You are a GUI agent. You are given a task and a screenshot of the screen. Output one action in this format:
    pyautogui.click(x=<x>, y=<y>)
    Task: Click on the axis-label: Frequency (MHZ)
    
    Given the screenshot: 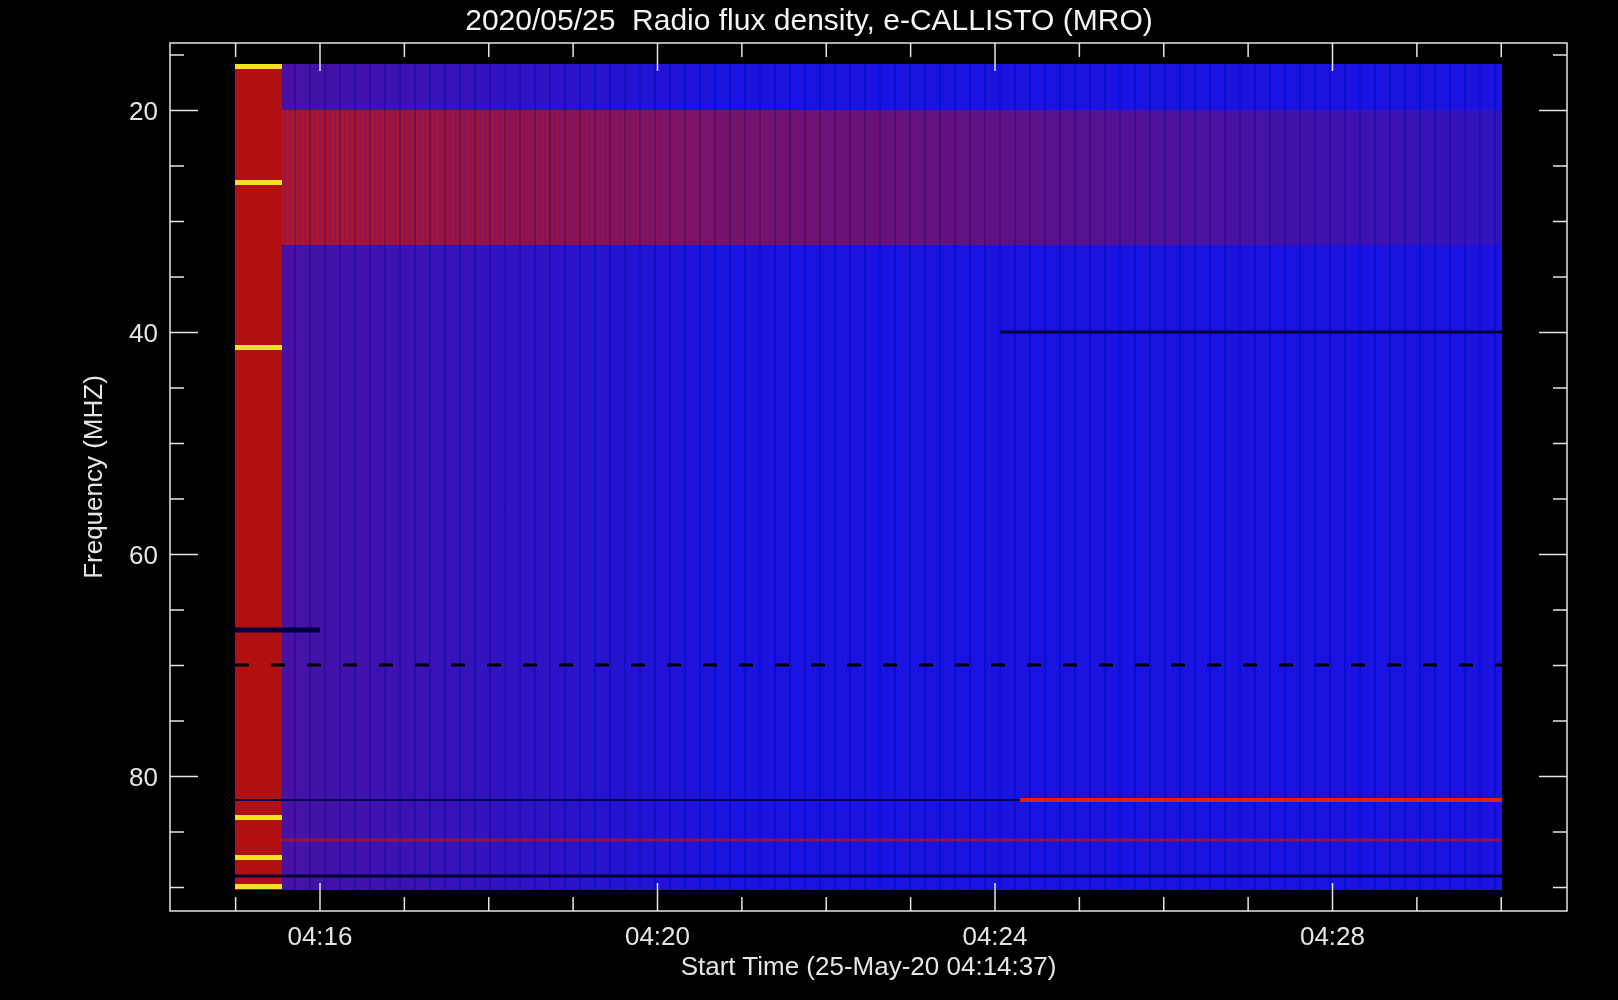 What is the action you would take?
    pyautogui.click(x=93, y=477)
    